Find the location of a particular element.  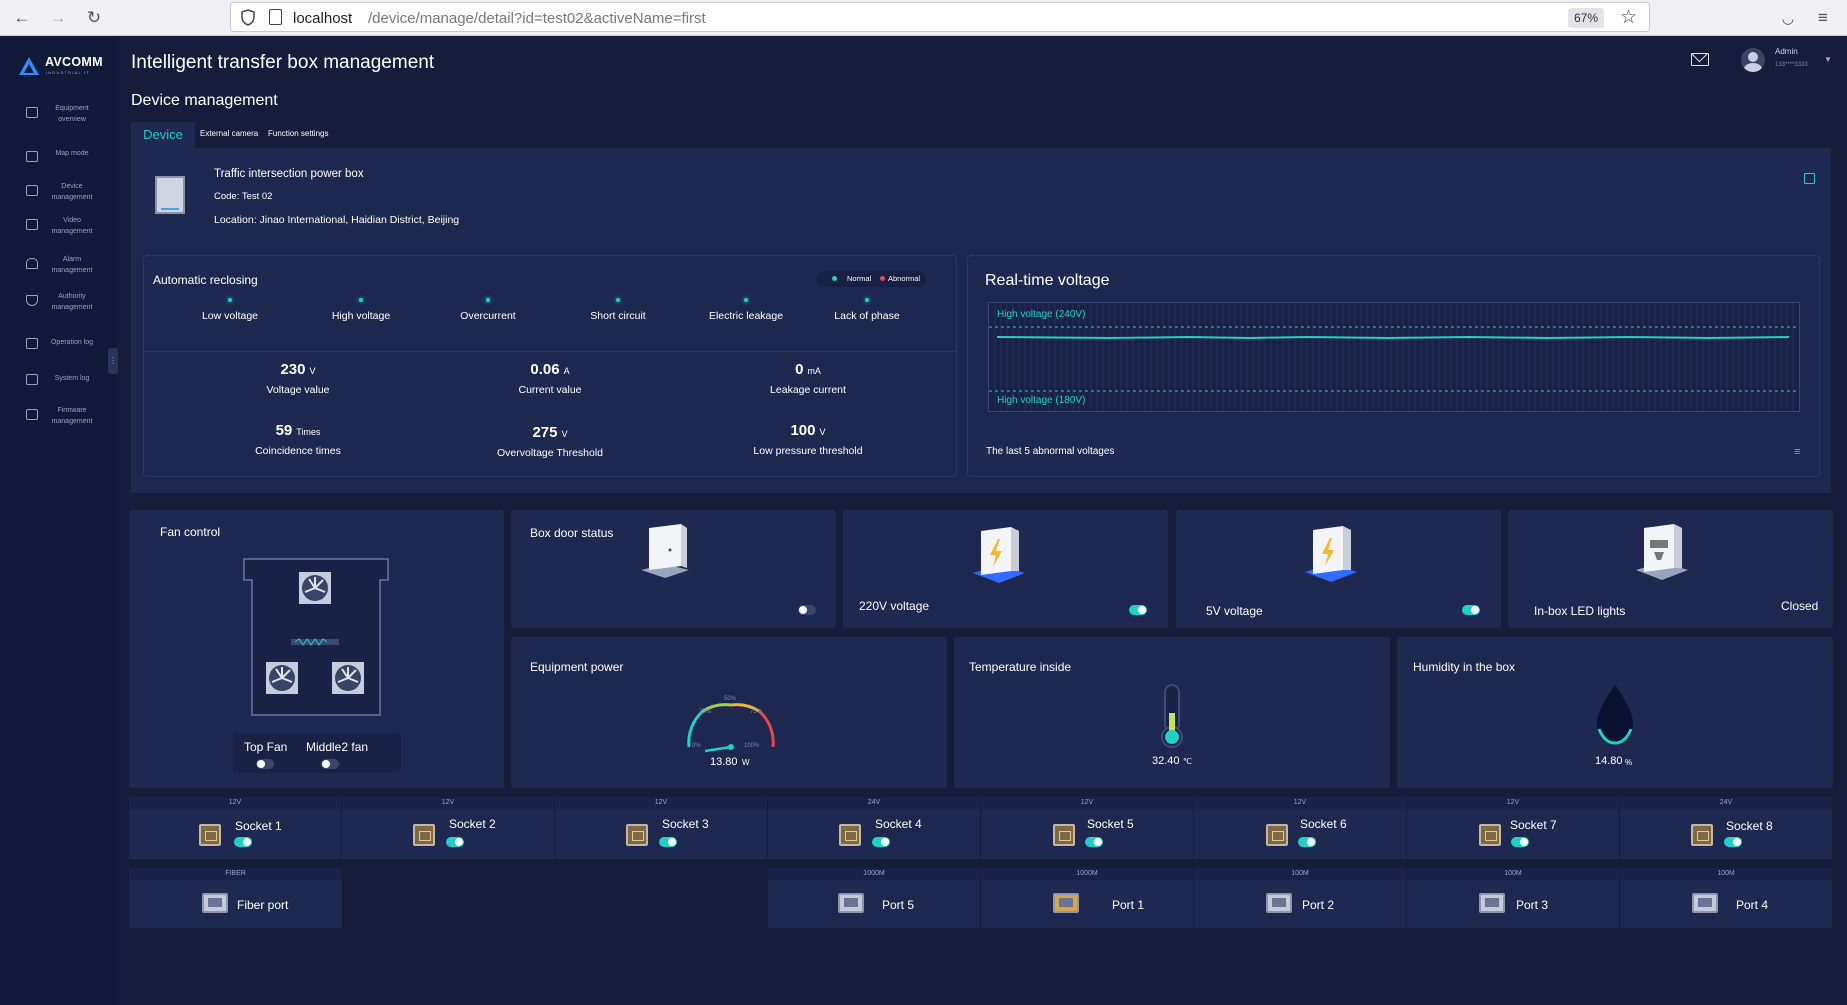

led-status: Closed is located at coordinates (1800, 606).